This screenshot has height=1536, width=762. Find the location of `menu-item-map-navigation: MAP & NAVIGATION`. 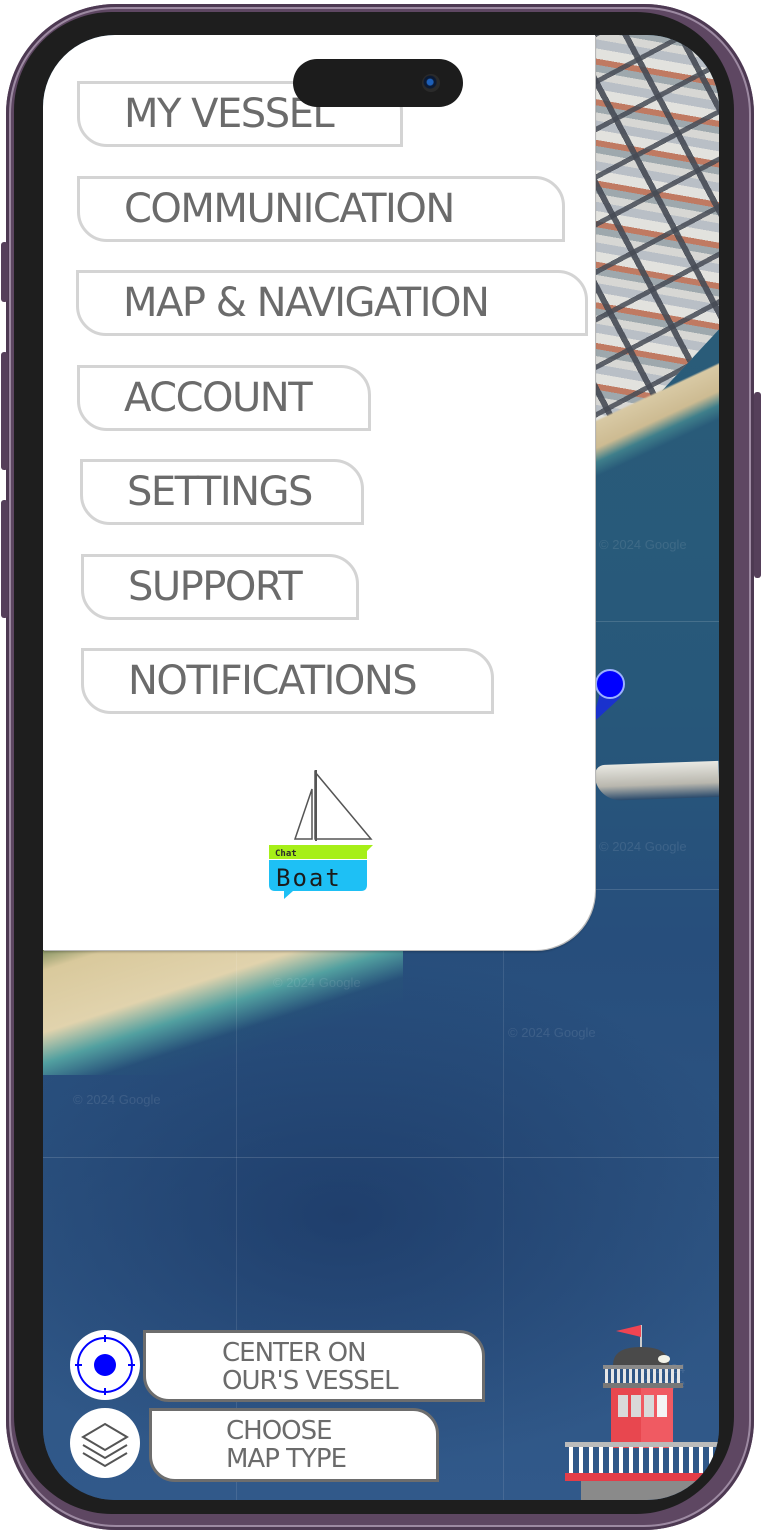

menu-item-map-navigation: MAP & NAVIGATION is located at coordinates (332, 303).